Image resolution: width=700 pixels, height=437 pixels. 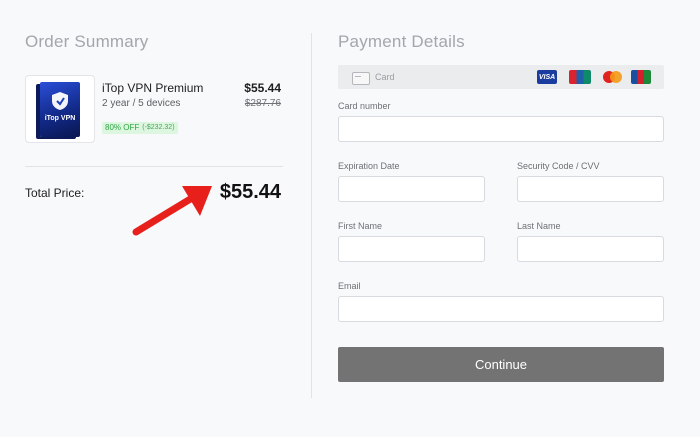 What do you see at coordinates (158, 127) in the screenshot?
I see `discount-savings: (-$232.32)` at bounding box center [158, 127].